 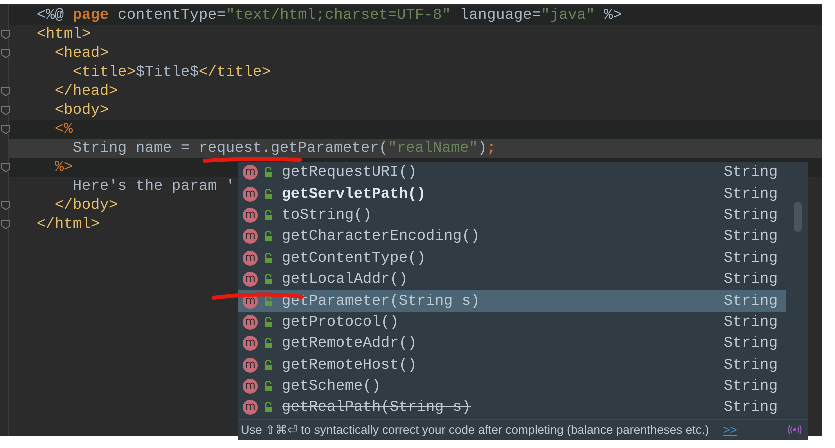 What do you see at coordinates (512, 387) in the screenshot?
I see `completion-item: m getScheme() String` at bounding box center [512, 387].